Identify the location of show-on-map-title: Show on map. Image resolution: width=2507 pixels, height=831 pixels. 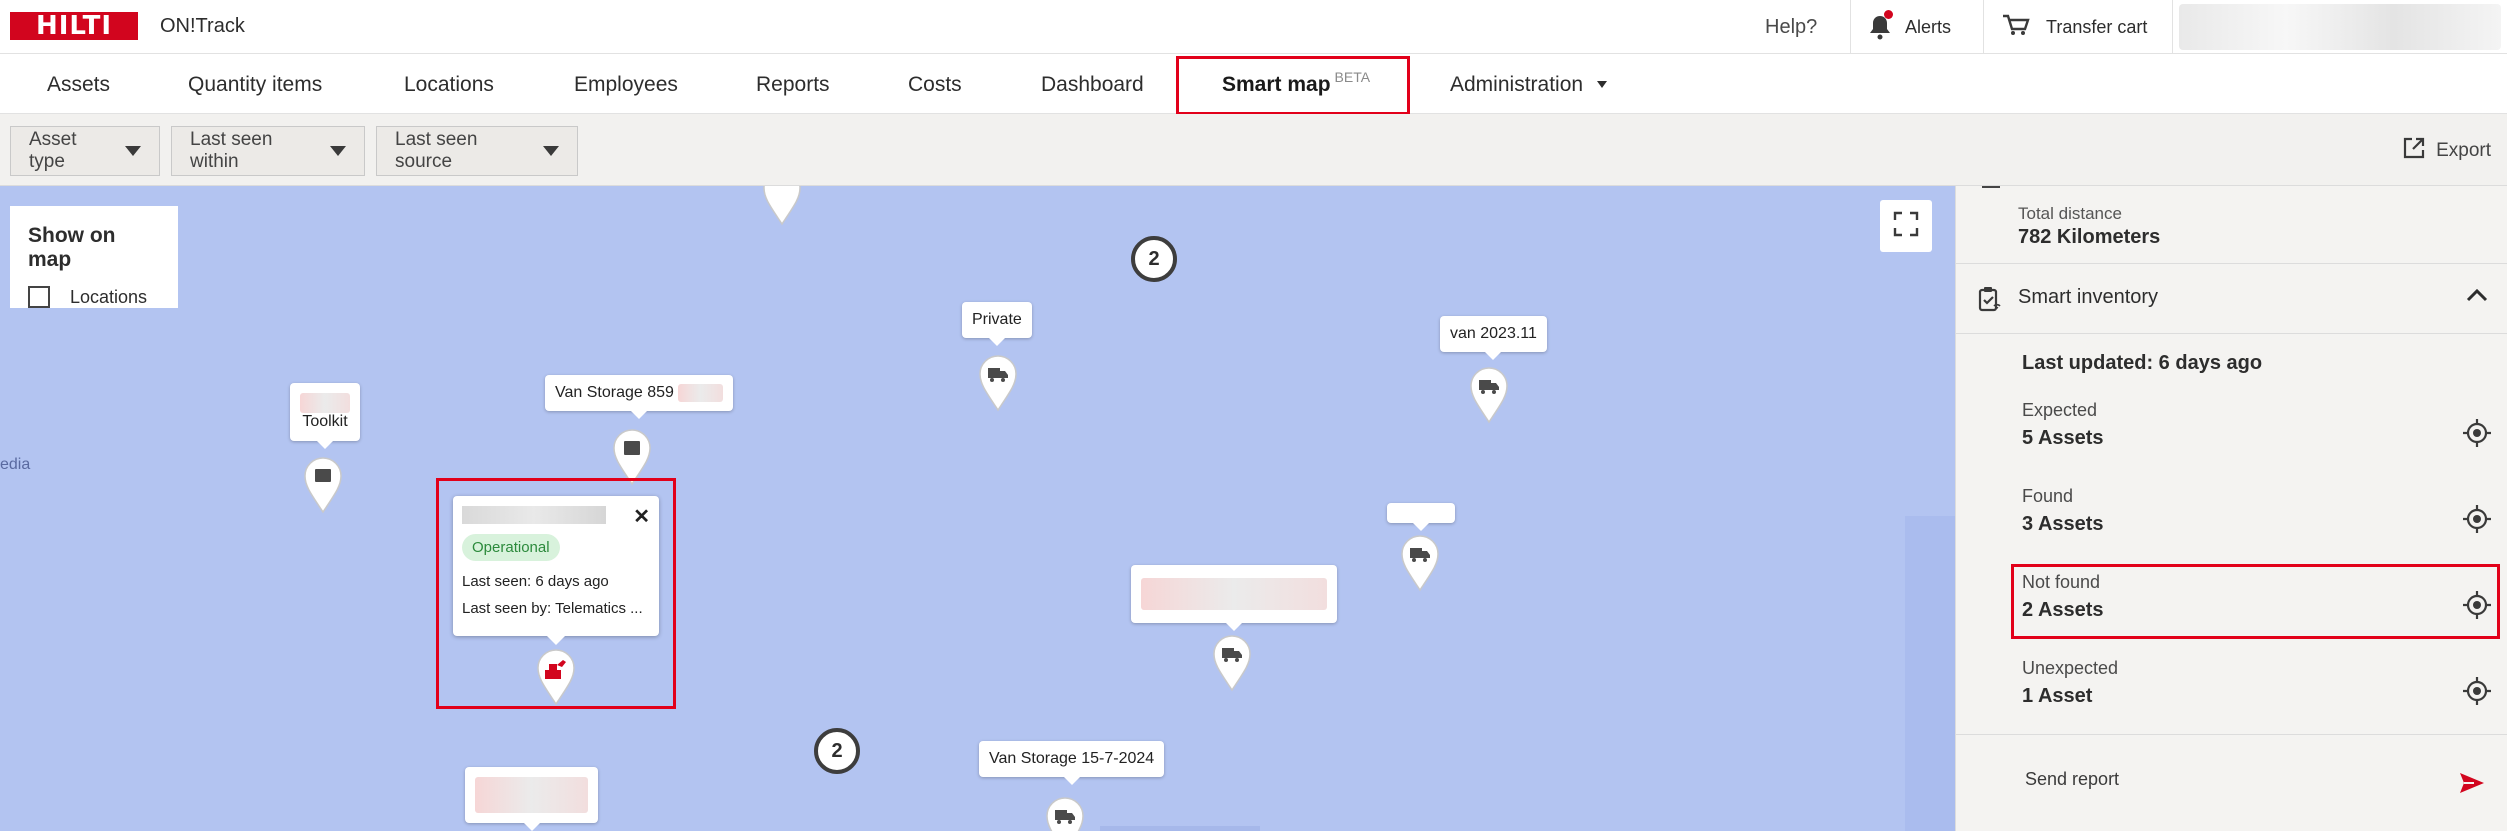
(72, 247).